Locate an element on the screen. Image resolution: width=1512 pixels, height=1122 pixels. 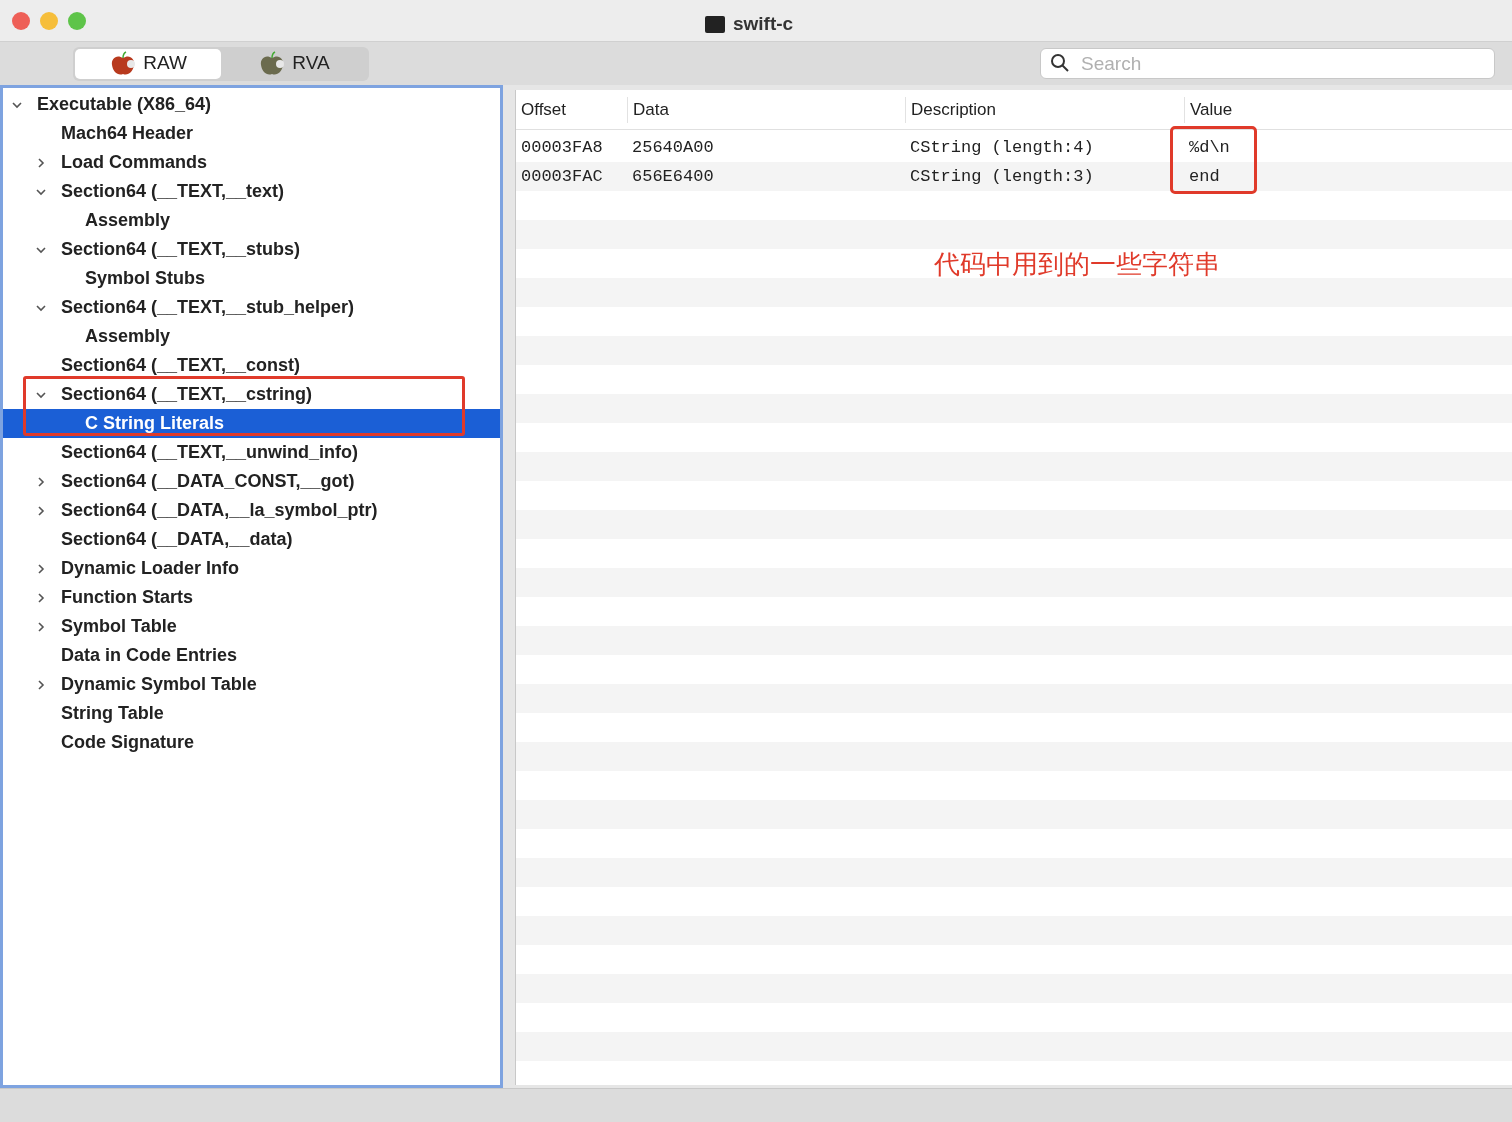
tree-item-label: Section64 (__TEXT,__stubs) is located at coordinates (181, 249).